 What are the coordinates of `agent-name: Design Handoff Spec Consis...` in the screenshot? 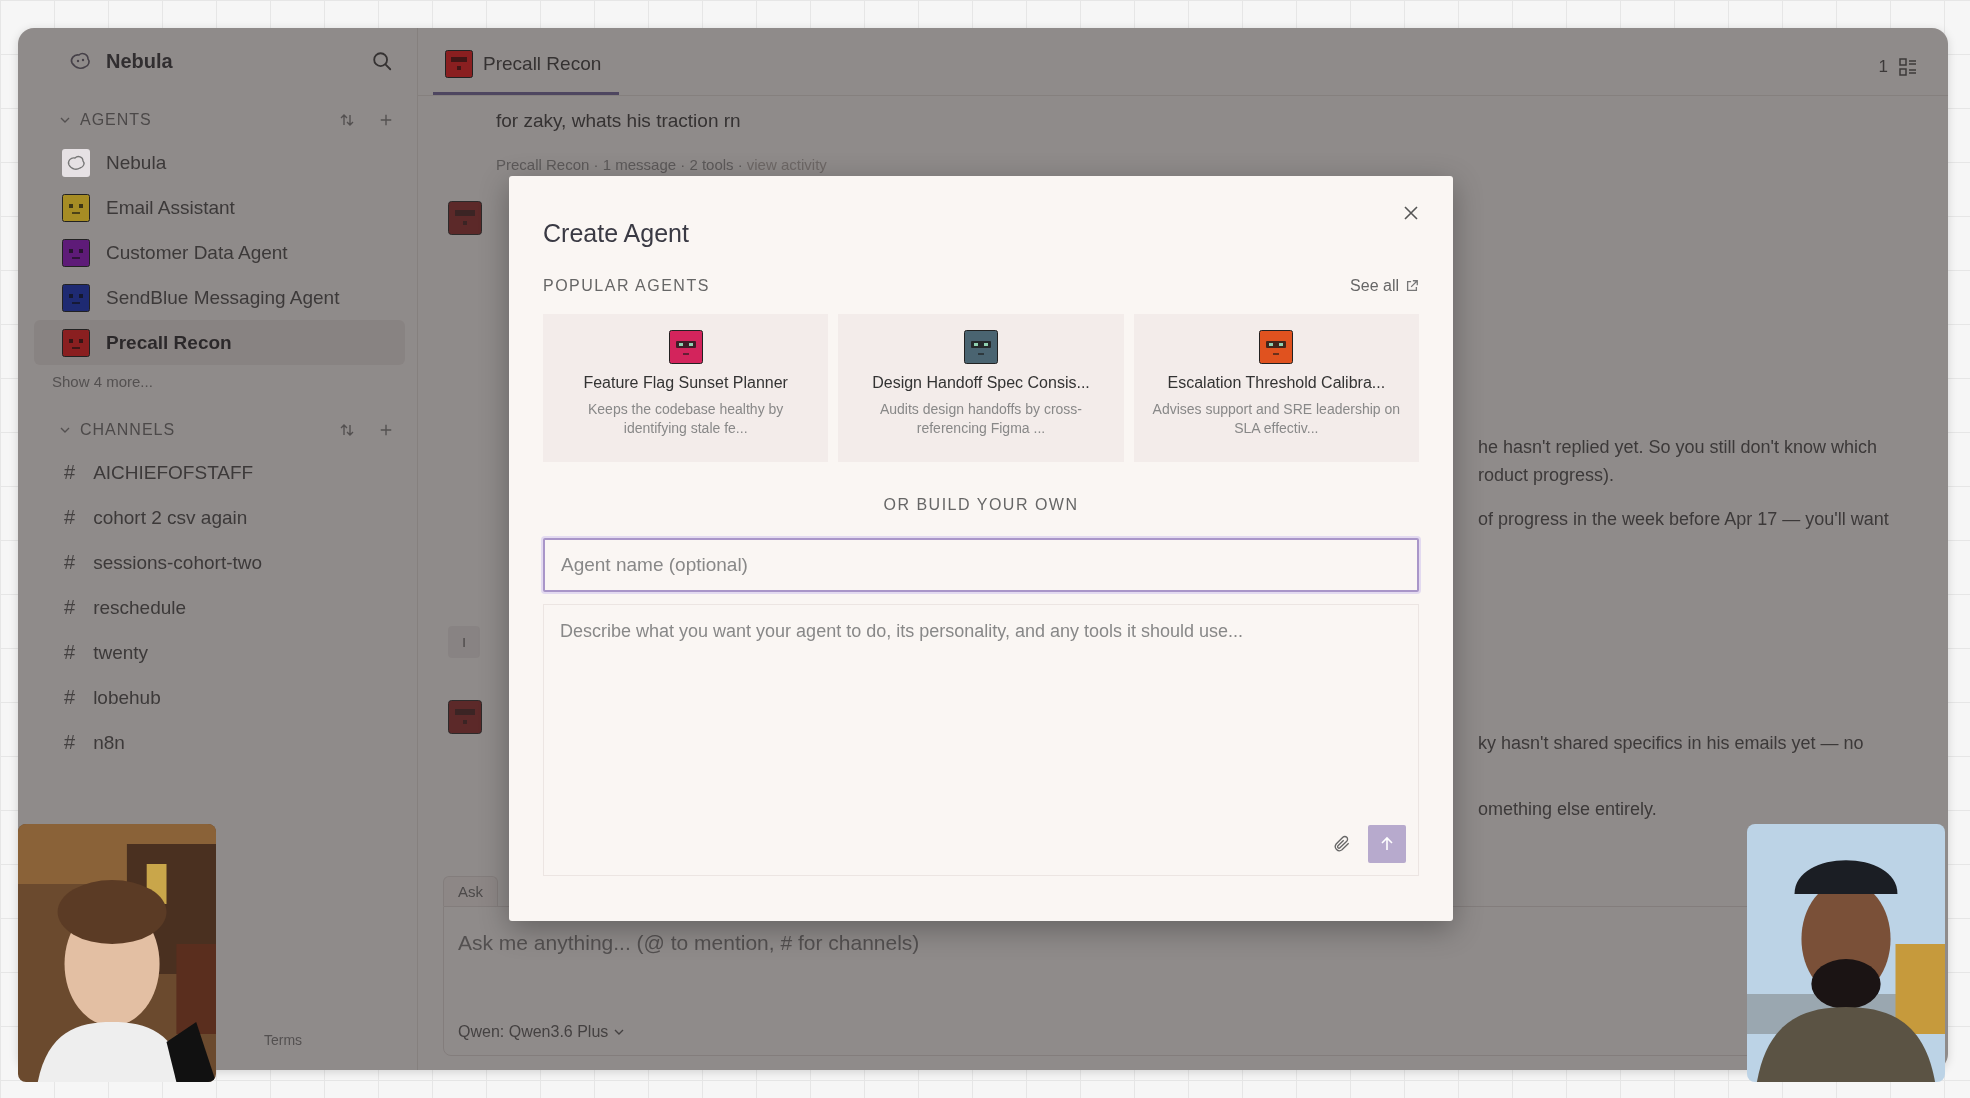 It's located at (981, 383).